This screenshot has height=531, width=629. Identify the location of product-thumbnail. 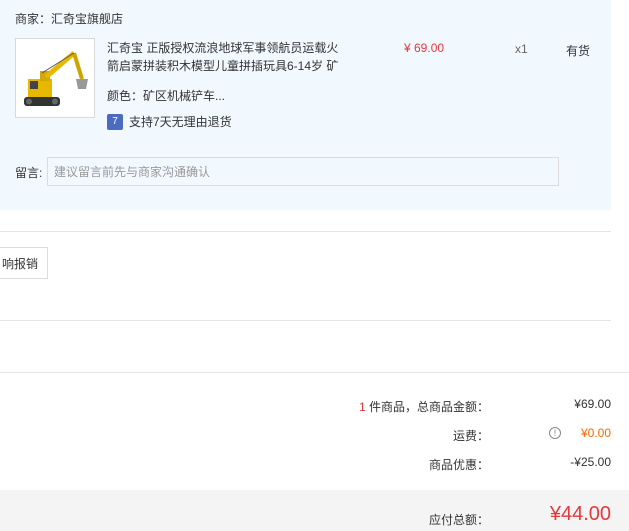
(55, 78).